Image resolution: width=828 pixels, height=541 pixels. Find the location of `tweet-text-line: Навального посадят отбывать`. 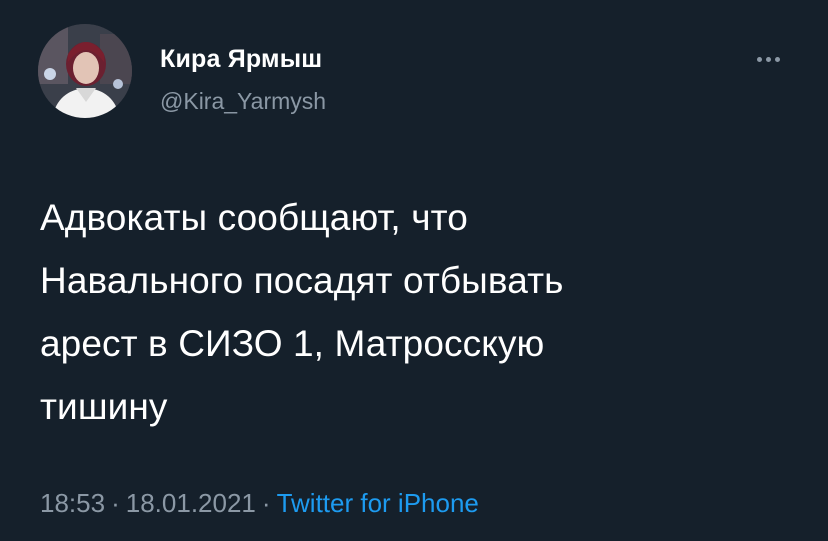

tweet-text-line: Навального посадят отбывать is located at coordinates (302, 280).